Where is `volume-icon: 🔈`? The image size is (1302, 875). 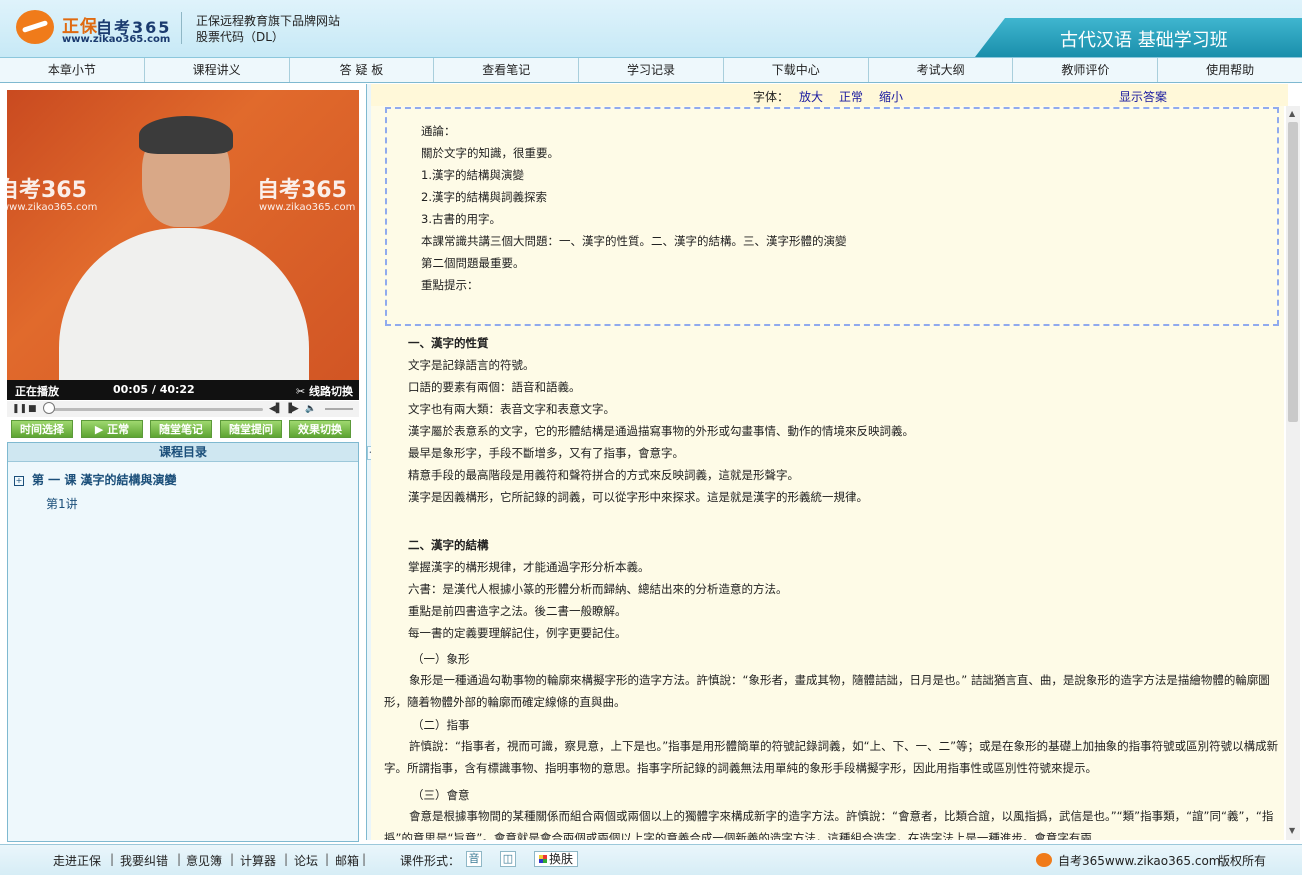
volume-icon: 🔈 is located at coordinates (310, 409).